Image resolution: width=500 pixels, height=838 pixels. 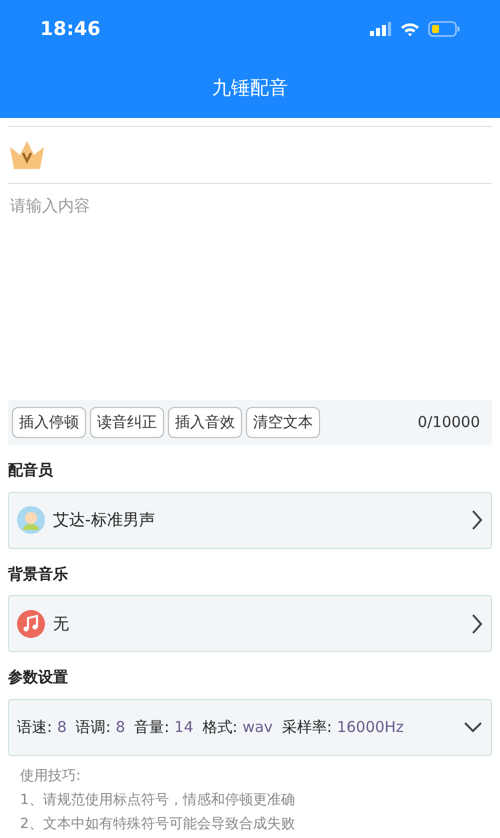 I want to click on toolbar-button: 插入音效, so click(x=205, y=422).